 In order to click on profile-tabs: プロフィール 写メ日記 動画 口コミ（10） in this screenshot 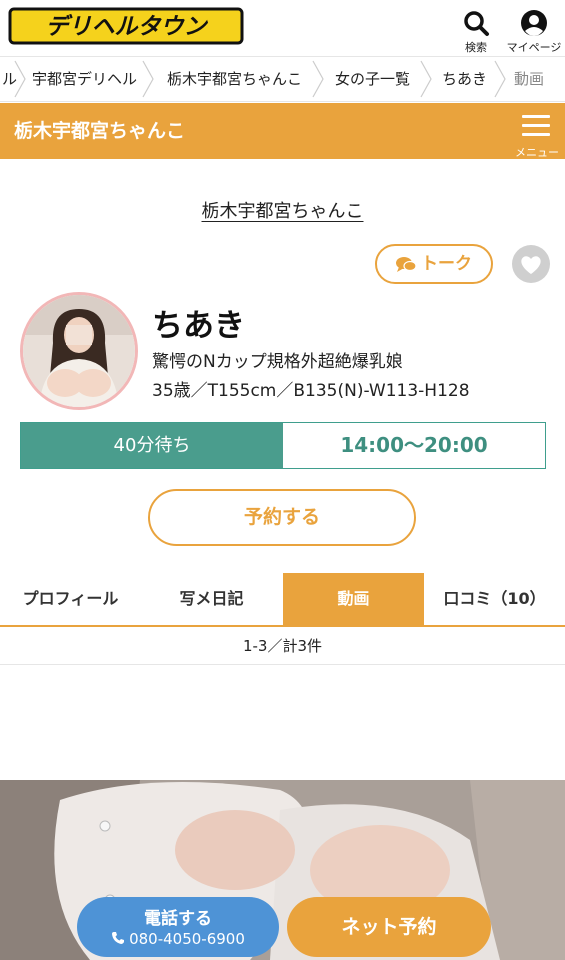, I will do `click(282, 600)`.